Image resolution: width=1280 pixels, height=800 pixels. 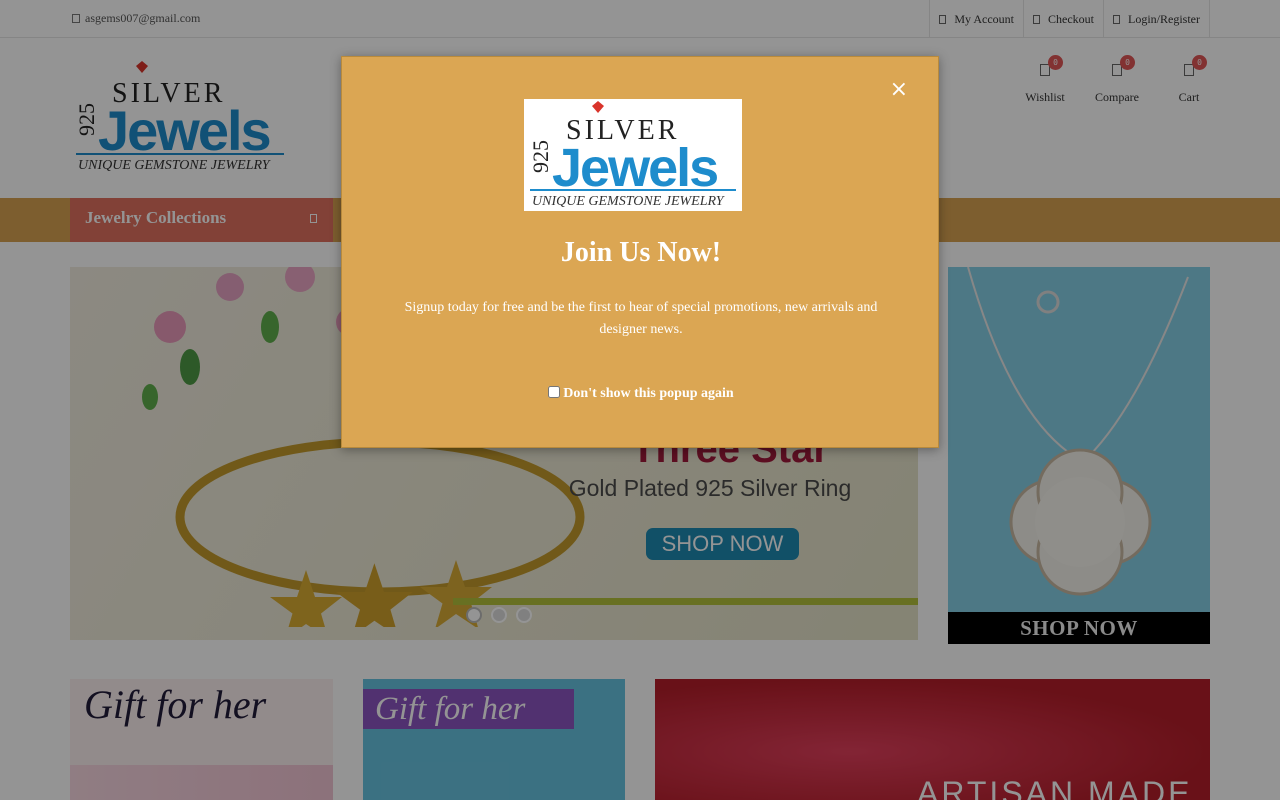 What do you see at coordinates (598, 107) in the screenshot?
I see `diamond-icon` at bounding box center [598, 107].